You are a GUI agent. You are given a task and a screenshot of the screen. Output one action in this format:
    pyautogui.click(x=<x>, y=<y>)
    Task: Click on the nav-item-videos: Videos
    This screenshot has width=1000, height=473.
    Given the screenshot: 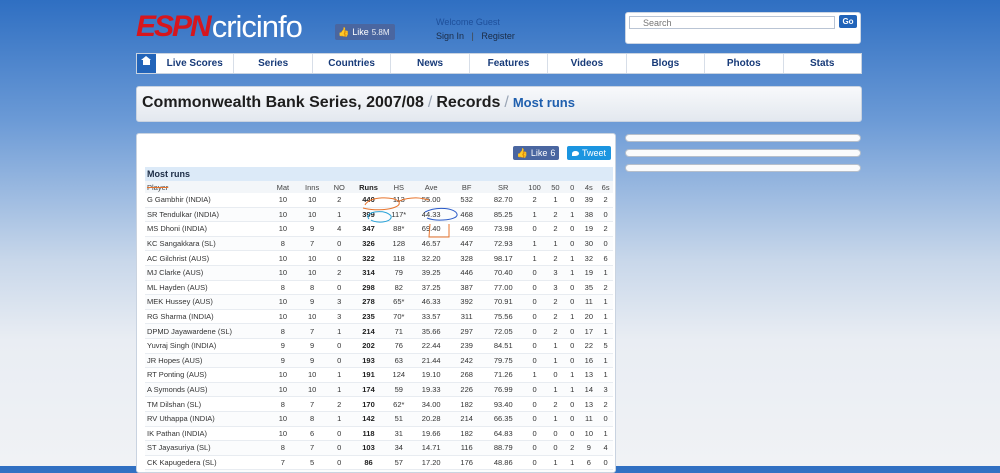 What is the action you would take?
    pyautogui.click(x=586, y=63)
    